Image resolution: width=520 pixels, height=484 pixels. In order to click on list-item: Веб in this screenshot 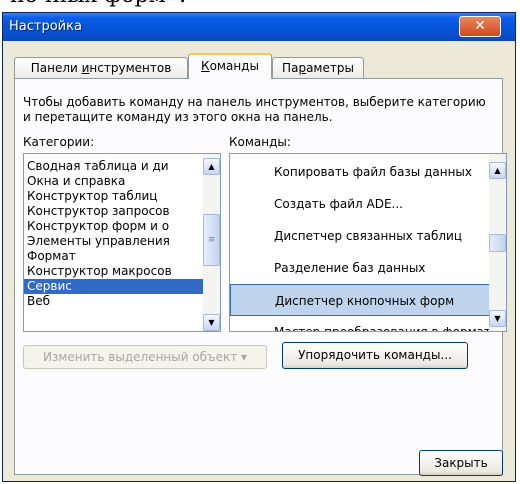, I will do `click(114, 301)`.